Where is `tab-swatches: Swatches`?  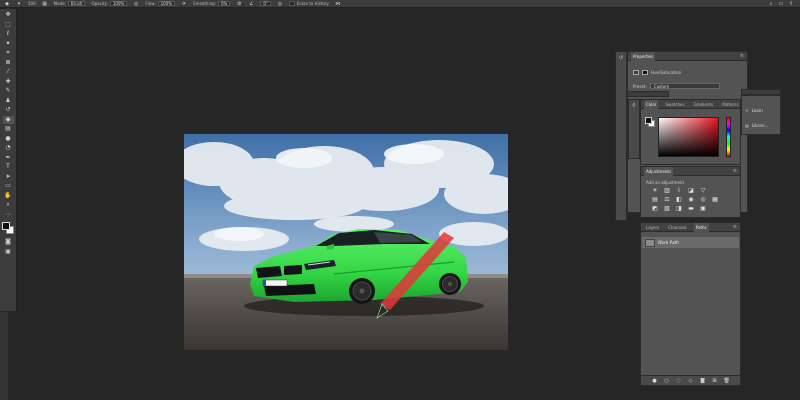 tab-swatches: Swatches is located at coordinates (674, 104).